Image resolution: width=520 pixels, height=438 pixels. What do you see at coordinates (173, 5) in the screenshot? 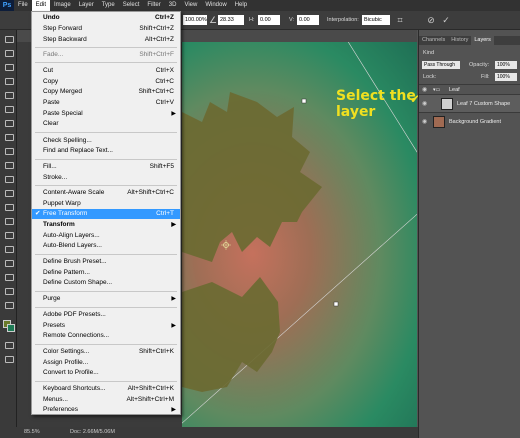
I see `menu-3d: 3D` at bounding box center [173, 5].